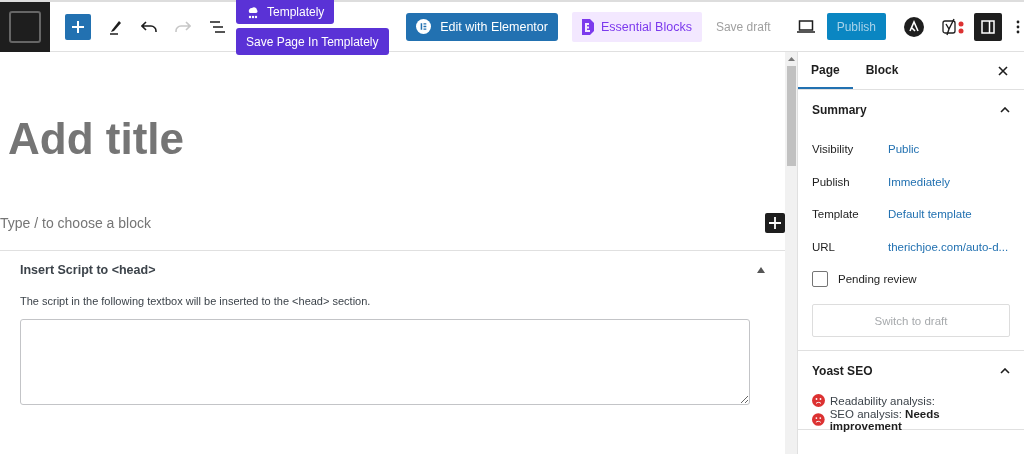 This screenshot has width=1024, height=454. What do you see at coordinates (831, 181) in the screenshot?
I see `field-label: Publish` at bounding box center [831, 181].